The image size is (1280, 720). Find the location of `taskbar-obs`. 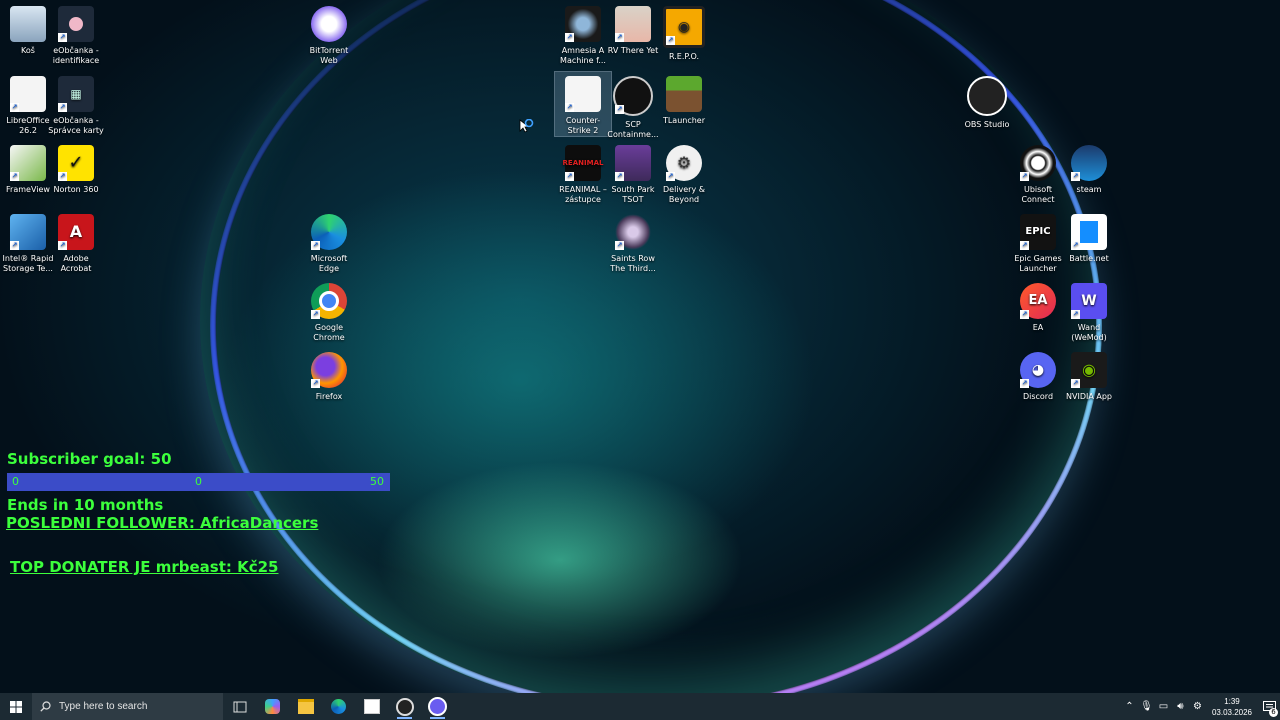

taskbar-obs is located at coordinates (437, 706).